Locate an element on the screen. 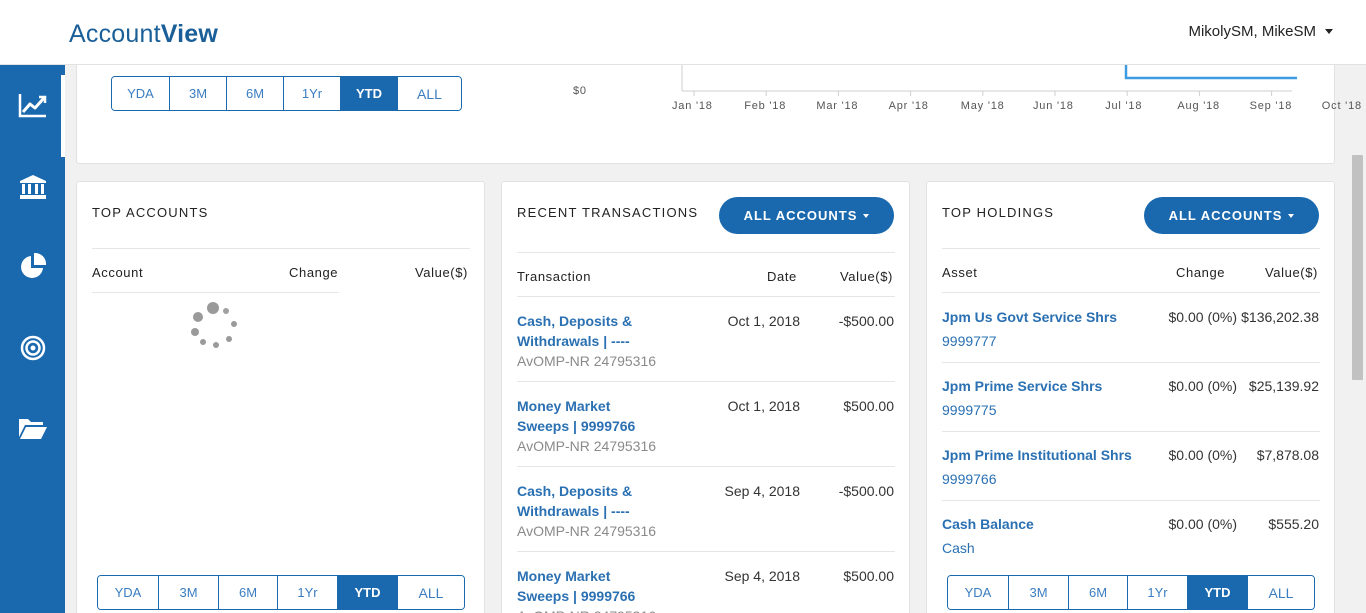 This screenshot has width=1366, height=613. top-holdings-range-1yr: 1Yr is located at coordinates (1158, 592).